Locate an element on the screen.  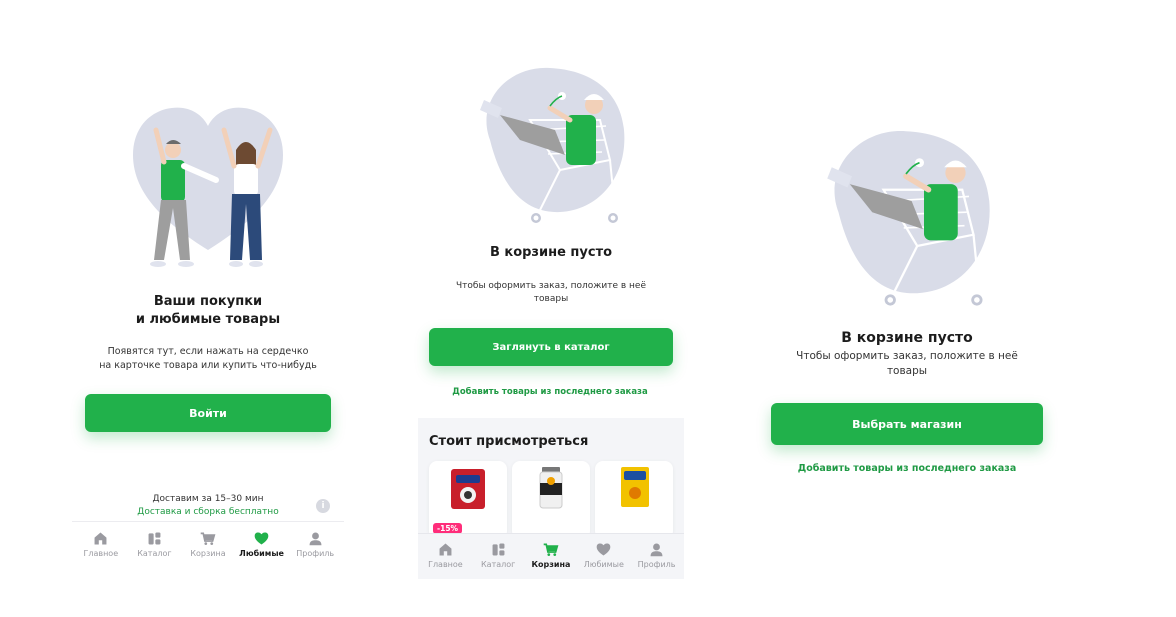
title-line-1: Ваши покупки is located at coordinates (208, 301).